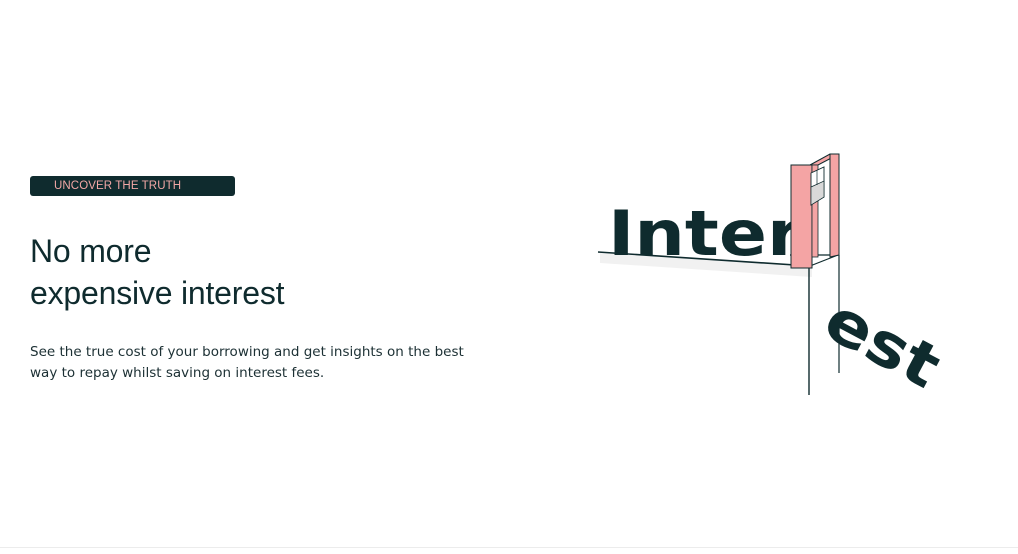 This screenshot has height=554, width=1018. Describe the element at coordinates (705, 233) in the screenshot. I see `interest-word-part-1: Inter` at that location.